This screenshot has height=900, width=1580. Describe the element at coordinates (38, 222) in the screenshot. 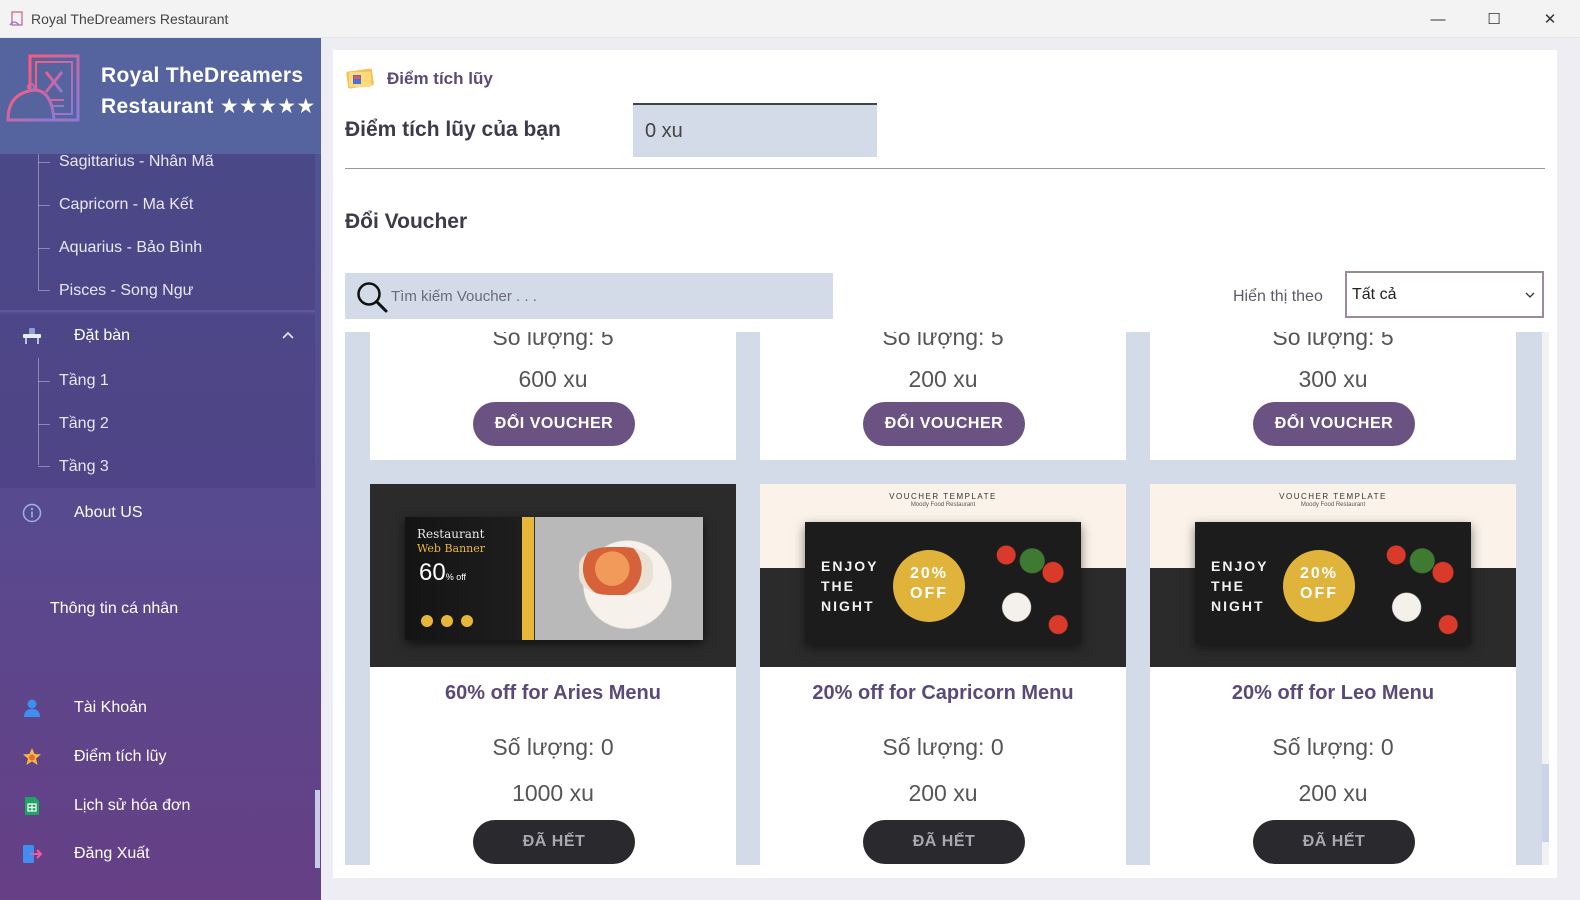

I see `tree-line` at that location.